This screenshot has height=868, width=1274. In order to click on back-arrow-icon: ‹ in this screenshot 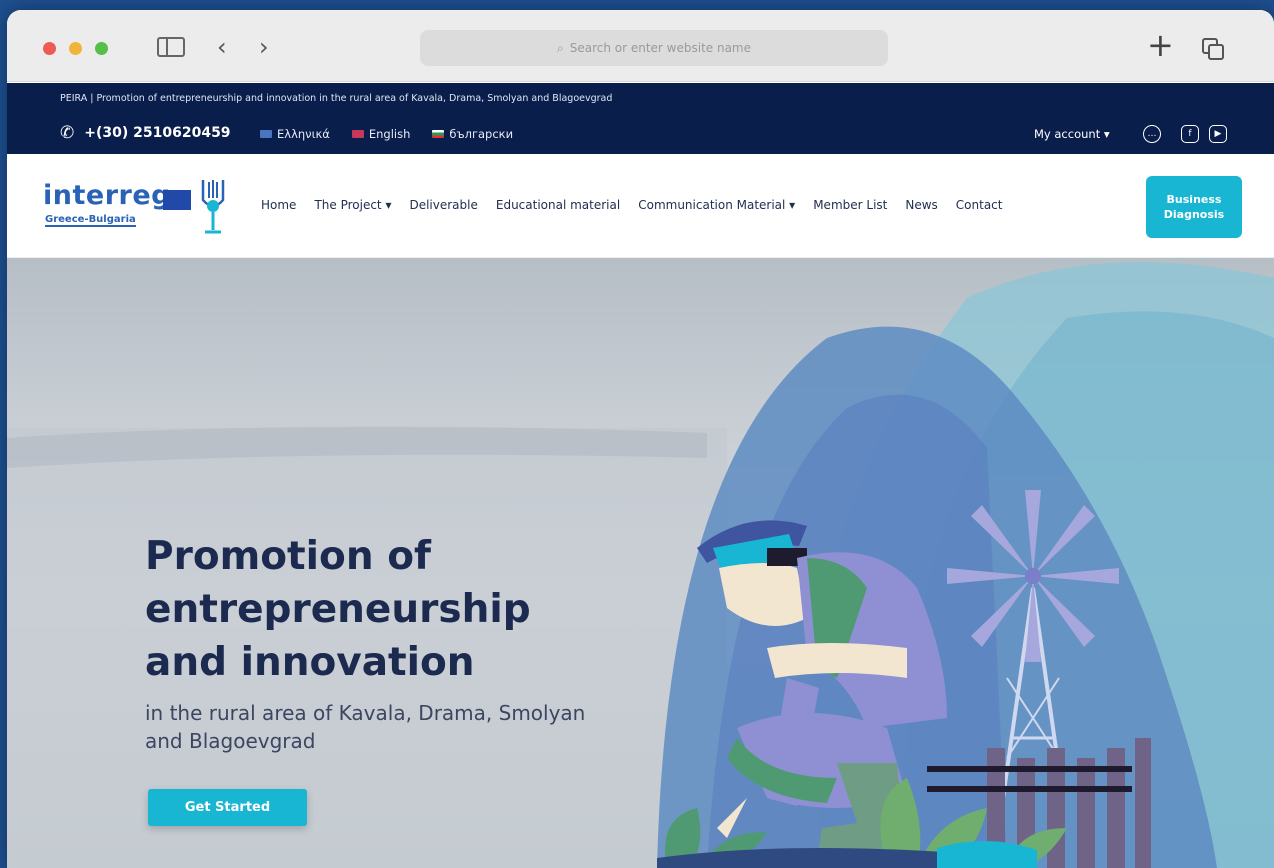, I will do `click(222, 47)`.